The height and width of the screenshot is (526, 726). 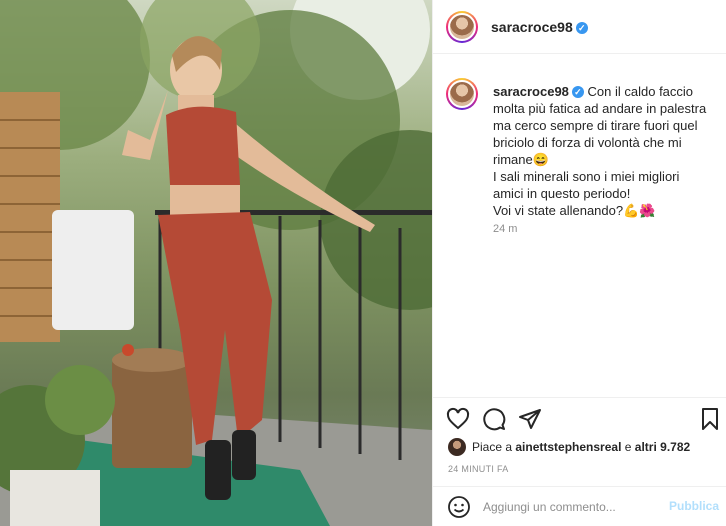 I want to click on caption-line: rimane😄, so click(x=521, y=159).